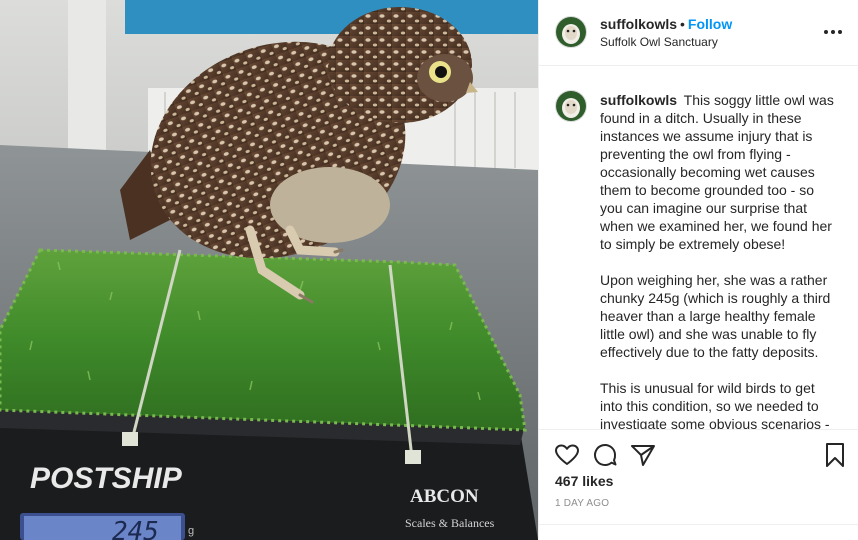 Image resolution: width=858 pixels, height=540 pixels. What do you see at coordinates (638, 24) in the screenshot?
I see `header-username: suffolkowls` at bounding box center [638, 24].